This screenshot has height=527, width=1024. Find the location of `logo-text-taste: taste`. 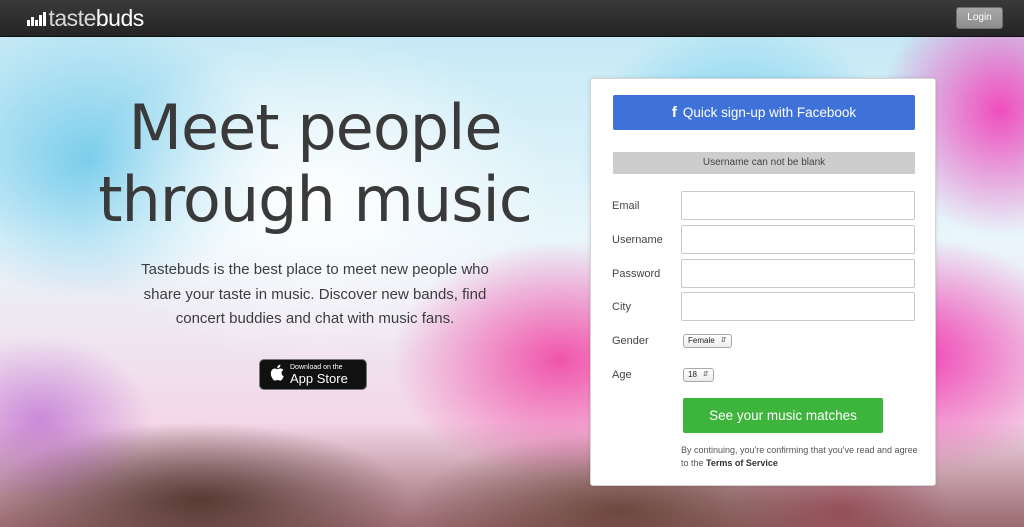

logo-text-taste: taste is located at coordinates (72, 17).